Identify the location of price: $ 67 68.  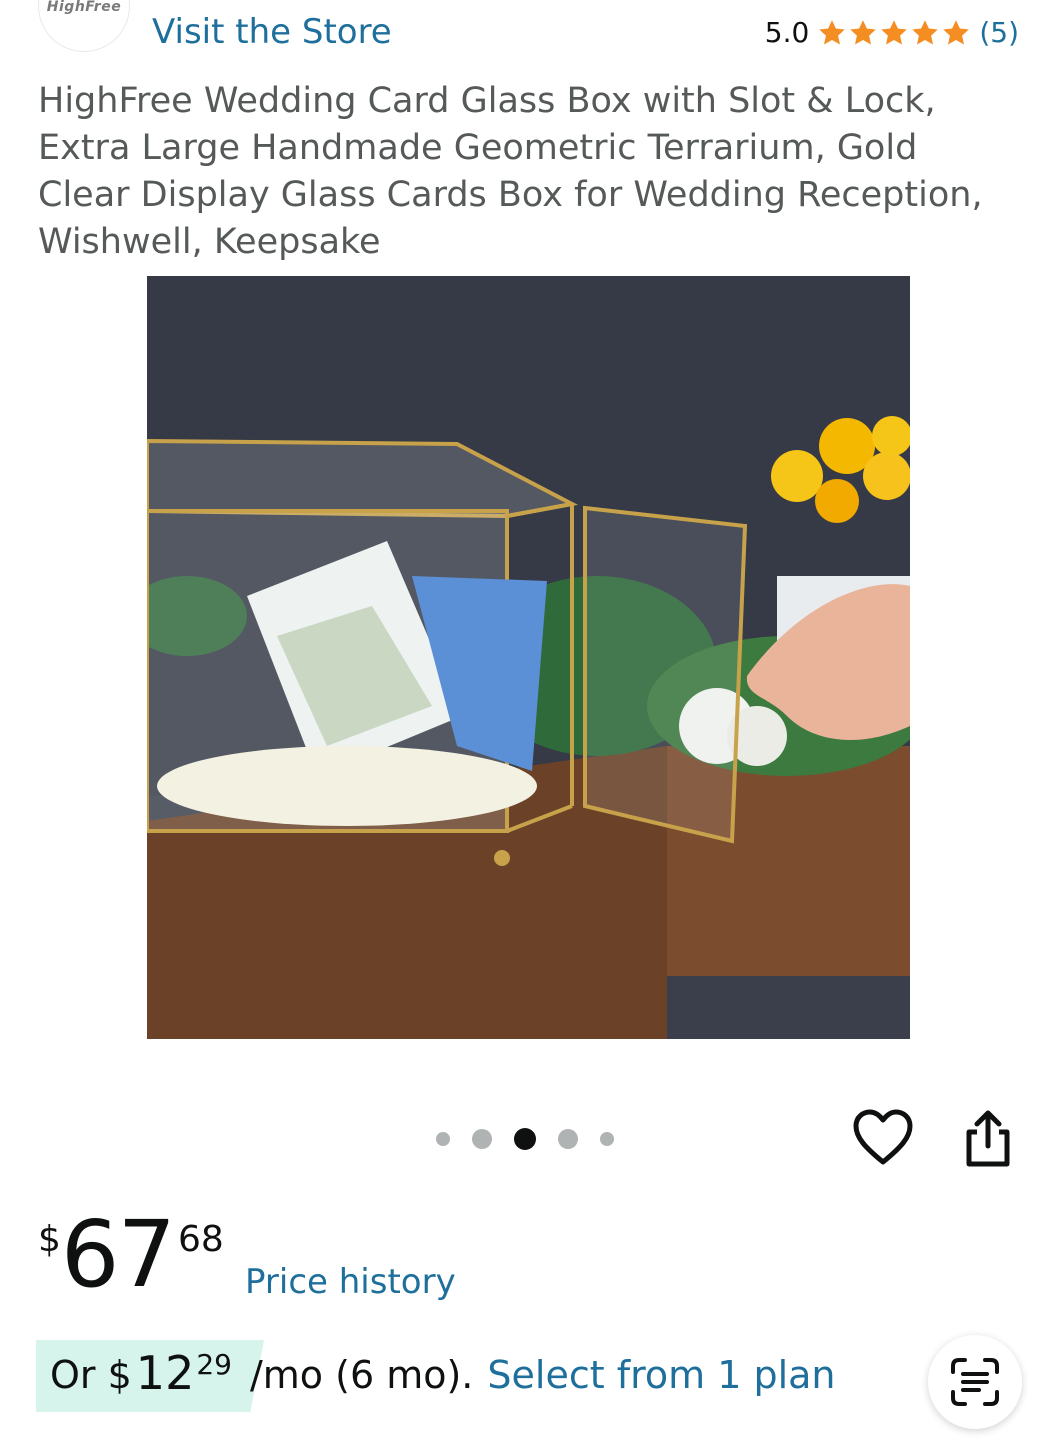
(131, 1255).